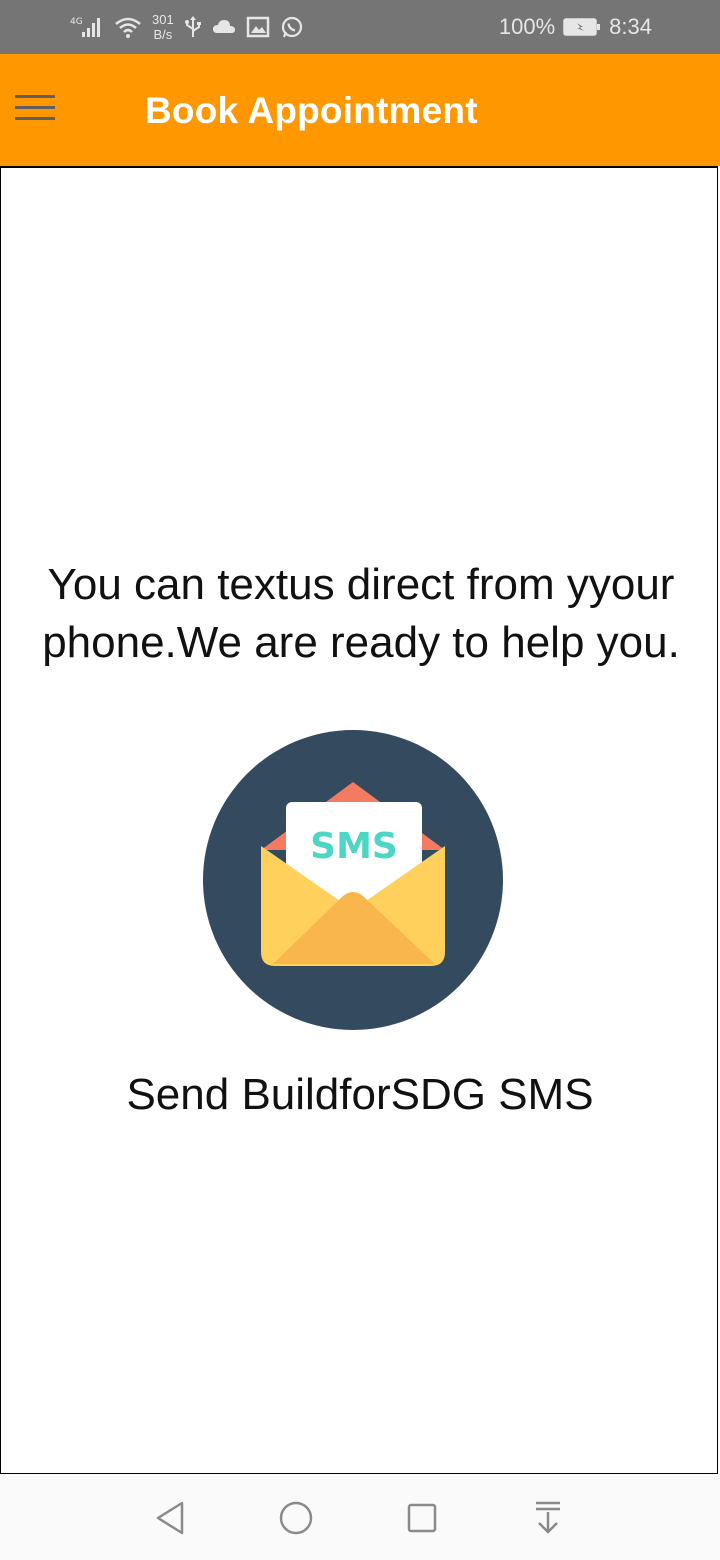  I want to click on network-speed-value: 301, so click(163, 19).